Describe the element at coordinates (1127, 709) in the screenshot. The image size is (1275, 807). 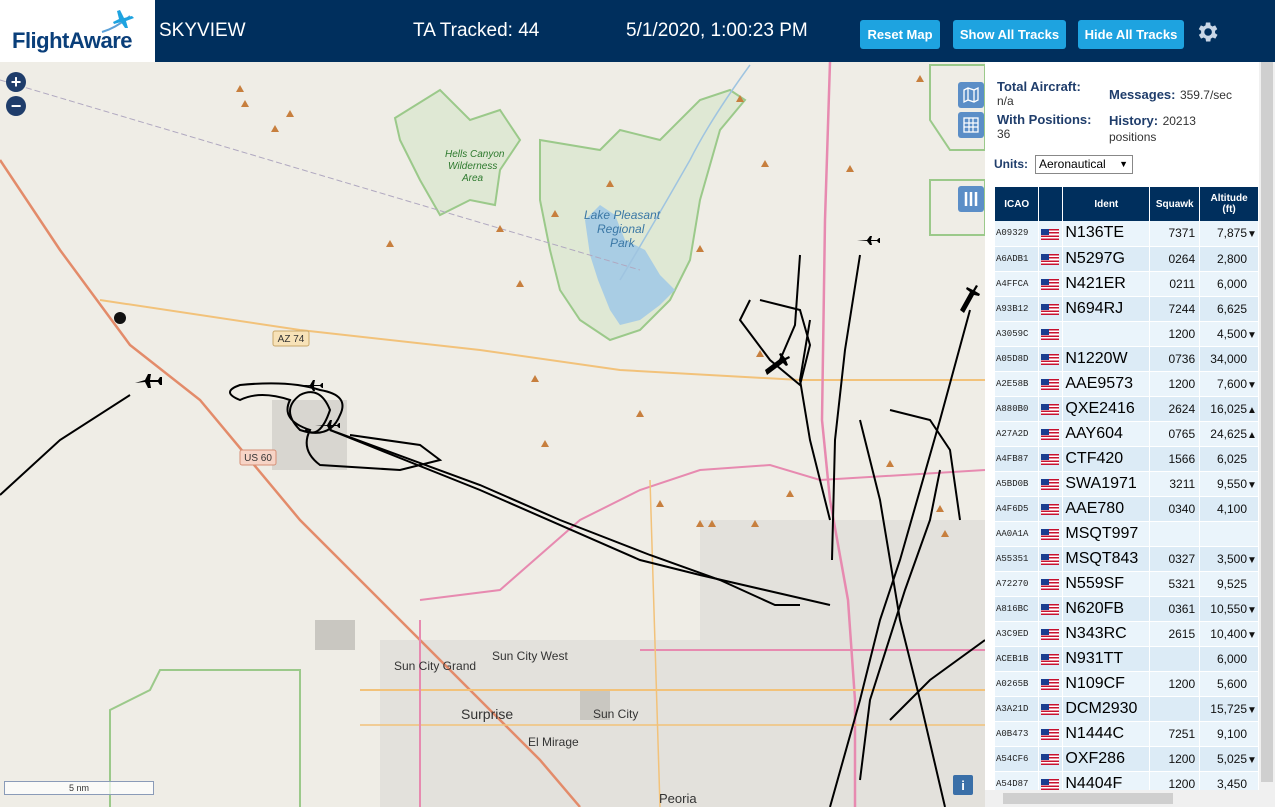
I see `table-row: A3A21D DCM2930 15,725▼` at that location.